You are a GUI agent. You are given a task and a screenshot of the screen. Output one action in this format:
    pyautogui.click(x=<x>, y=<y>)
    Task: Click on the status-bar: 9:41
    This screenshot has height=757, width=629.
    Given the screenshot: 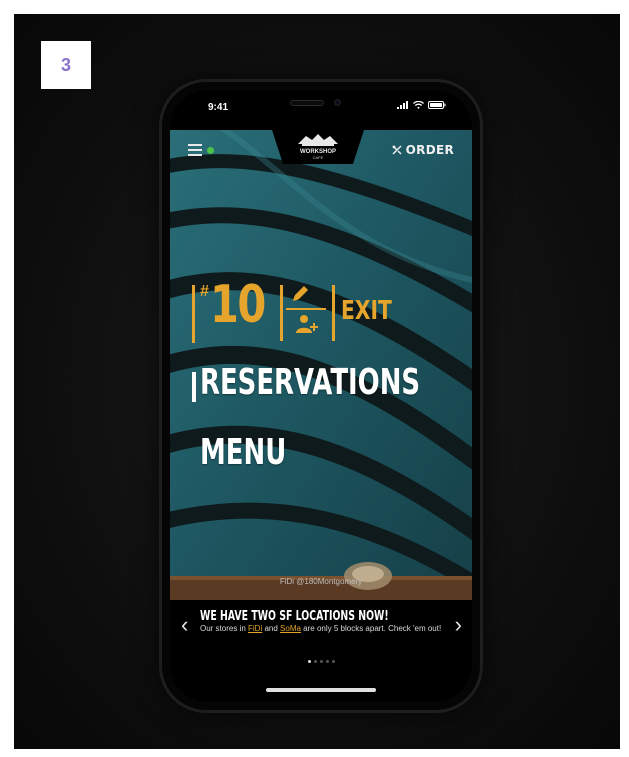 What is the action you would take?
    pyautogui.click(x=321, y=105)
    